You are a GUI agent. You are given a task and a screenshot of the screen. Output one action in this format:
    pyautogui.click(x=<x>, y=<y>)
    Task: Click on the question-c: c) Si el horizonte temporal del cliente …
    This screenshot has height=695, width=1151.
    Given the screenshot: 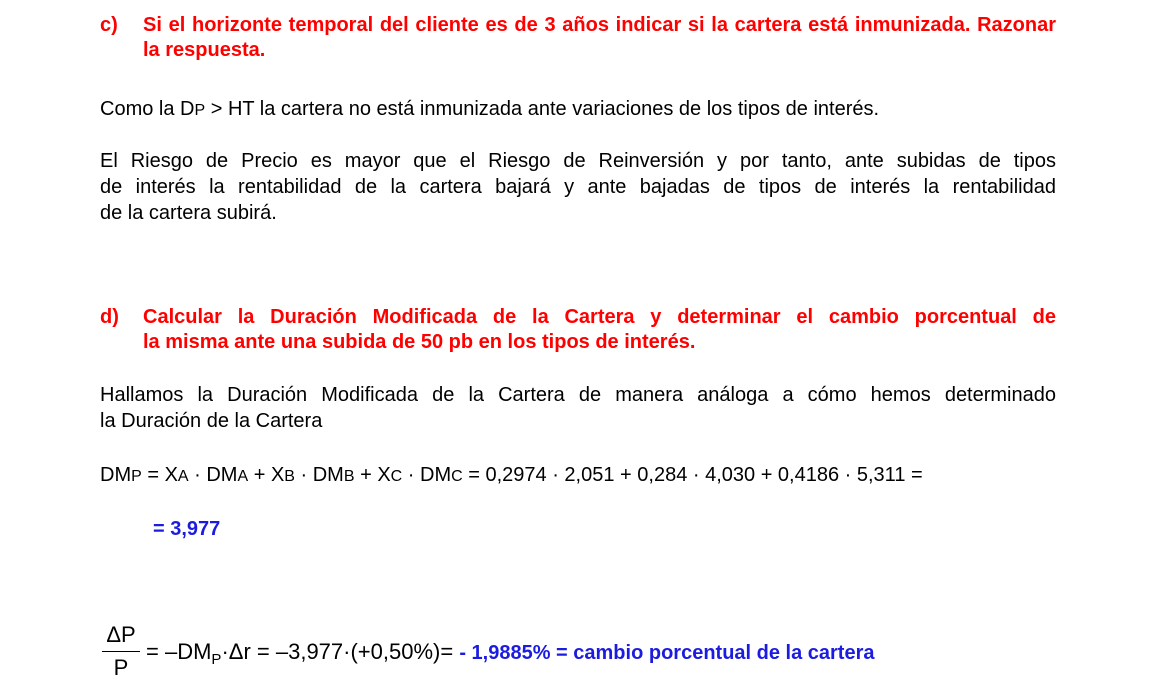 What is the action you would take?
    pyautogui.click(x=578, y=38)
    